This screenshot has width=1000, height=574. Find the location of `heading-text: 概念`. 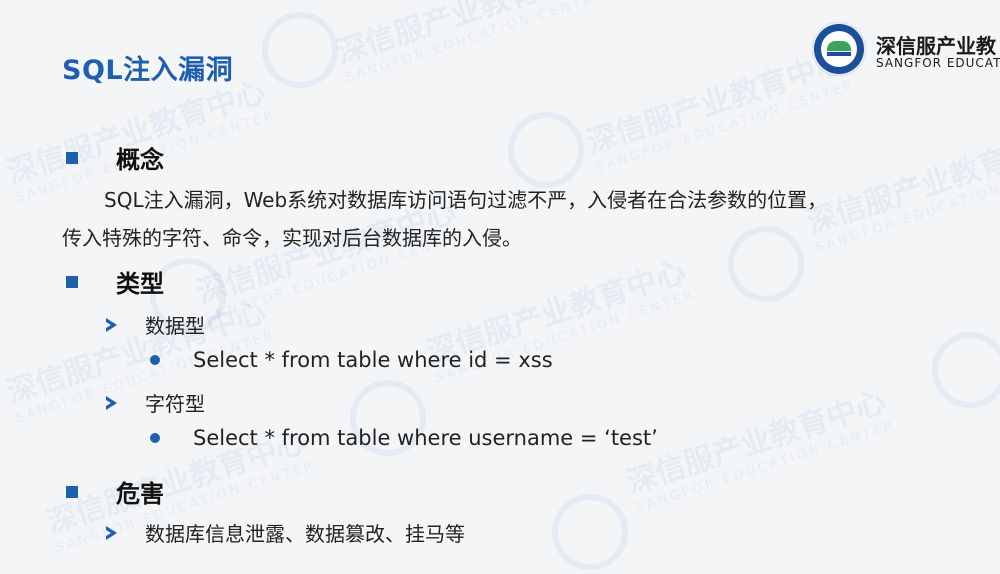

heading-text: 概念 is located at coordinates (140, 160).